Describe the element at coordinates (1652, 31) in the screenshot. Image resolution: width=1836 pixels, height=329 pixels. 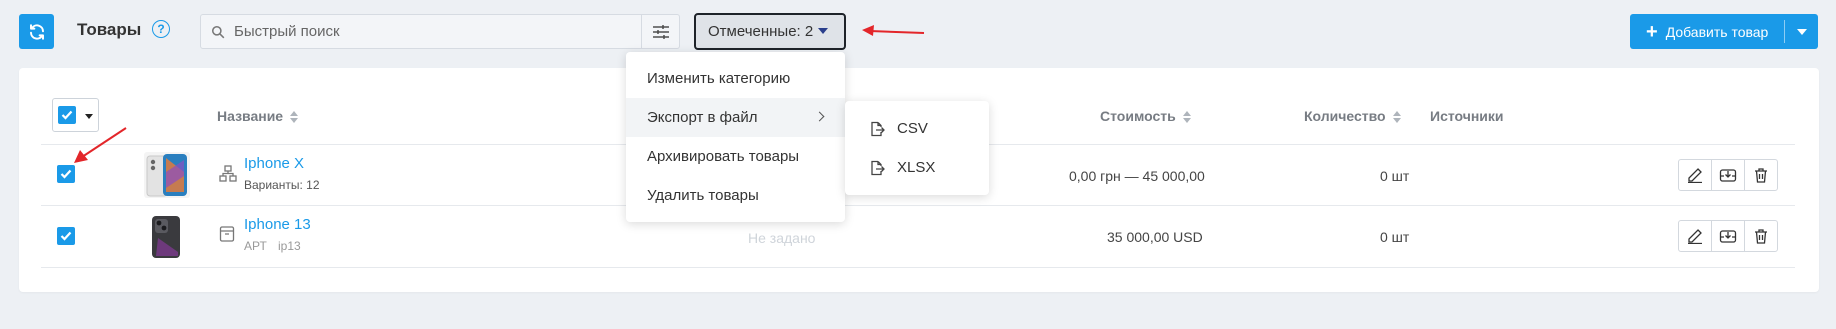
I see `plus-icon: +` at that location.